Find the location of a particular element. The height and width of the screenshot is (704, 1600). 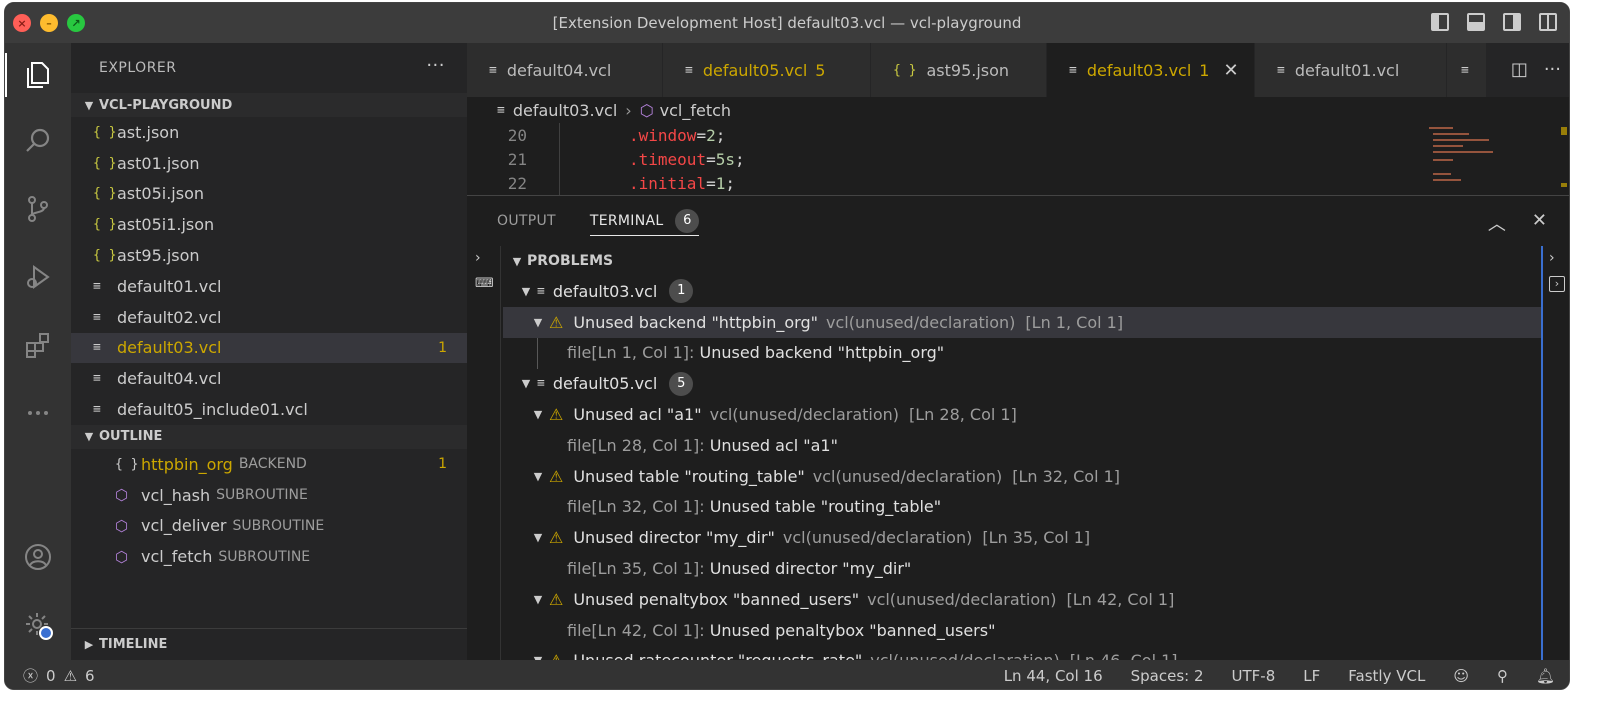

language-mode: Fastly VCL is located at coordinates (1386, 676).